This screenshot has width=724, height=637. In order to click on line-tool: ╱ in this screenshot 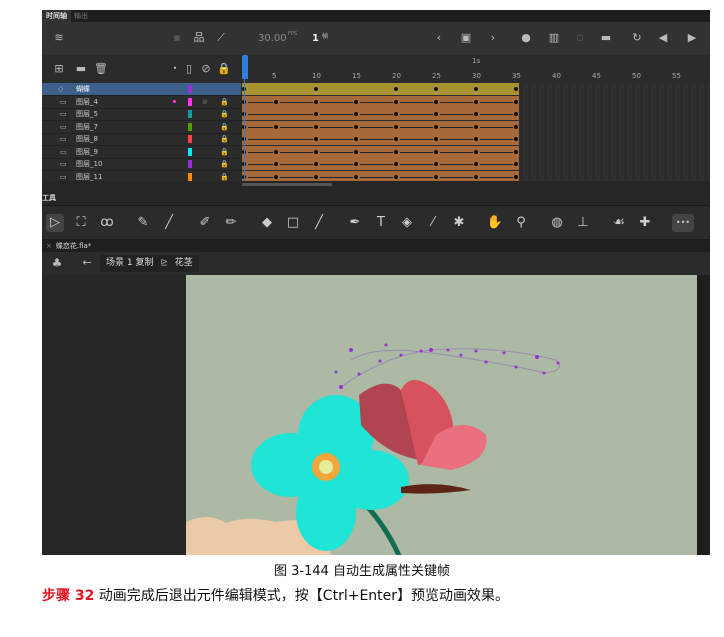, I will do `click(319, 223)`.